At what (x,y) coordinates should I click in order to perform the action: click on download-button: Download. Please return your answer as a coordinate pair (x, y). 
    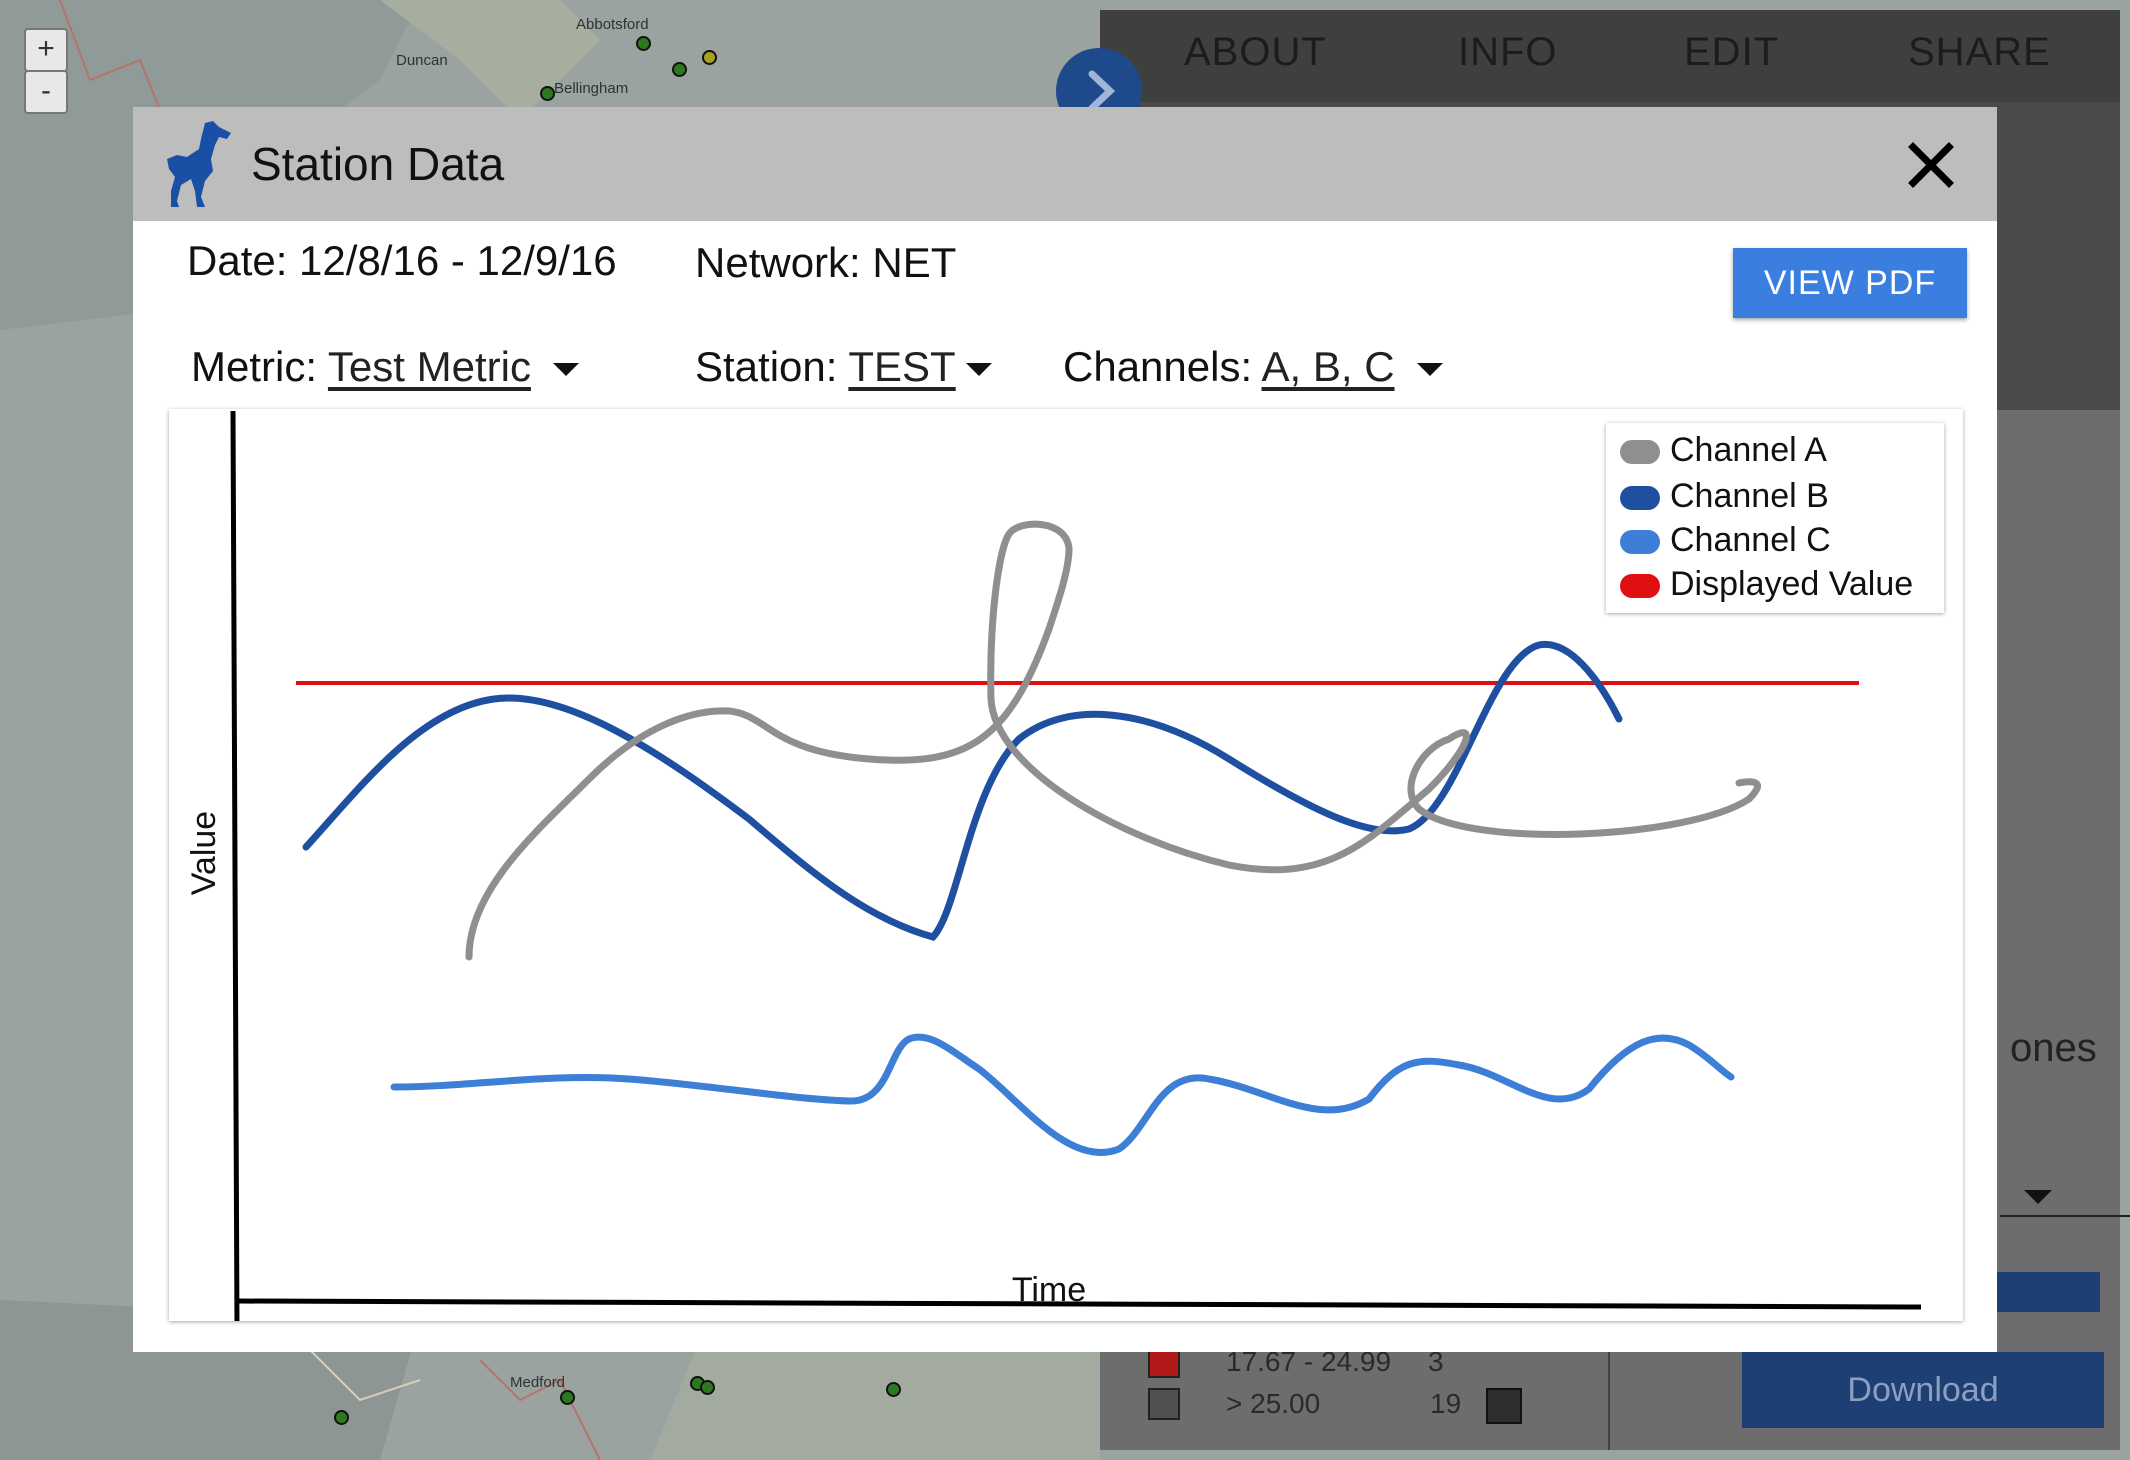
    Looking at the image, I should click on (1923, 1390).